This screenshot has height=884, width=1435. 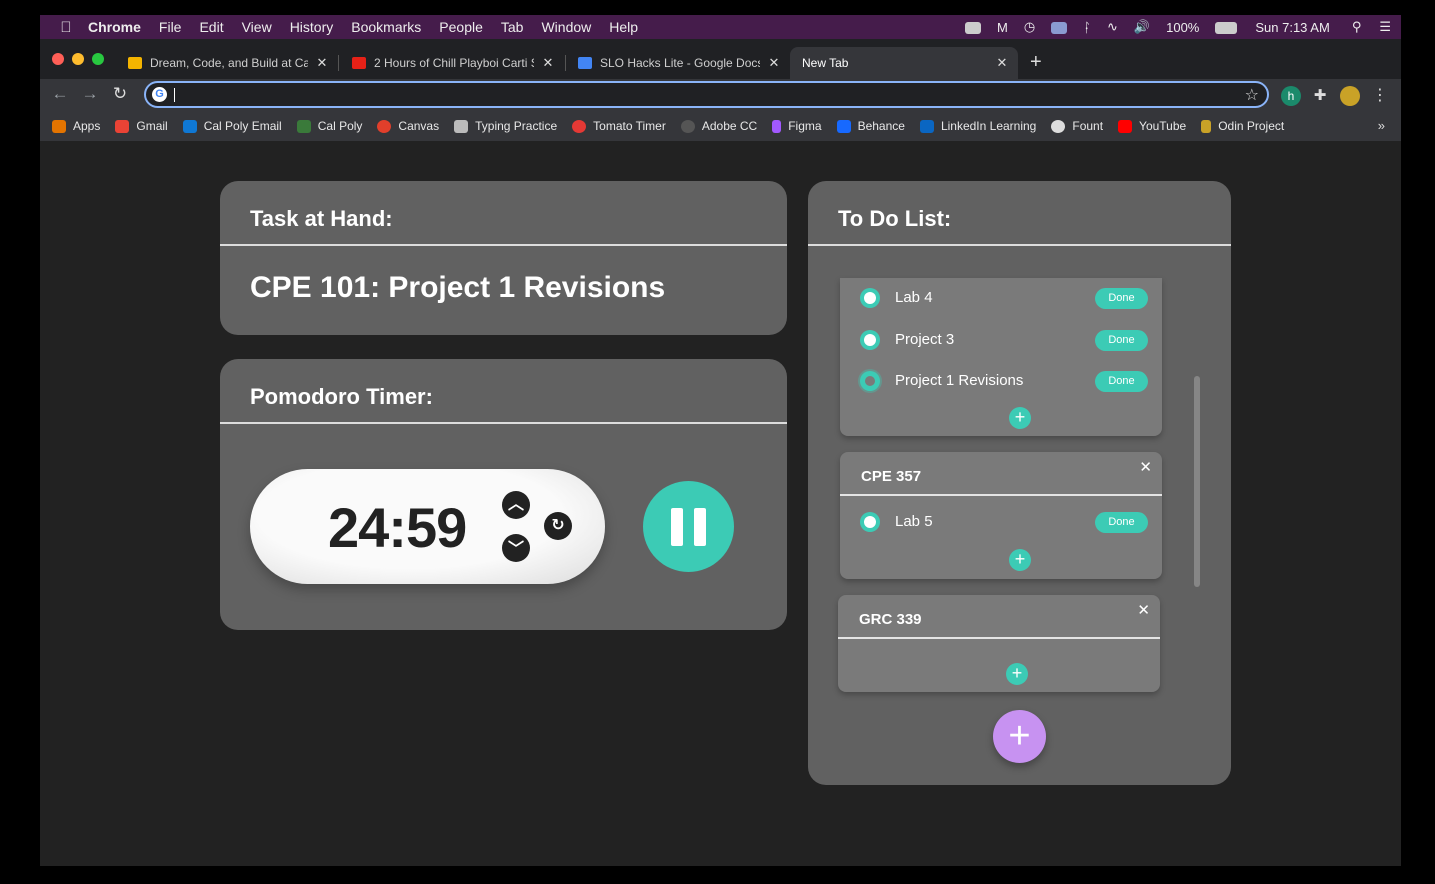 I want to click on menu-app-chrome: Chrome, so click(x=114, y=27).